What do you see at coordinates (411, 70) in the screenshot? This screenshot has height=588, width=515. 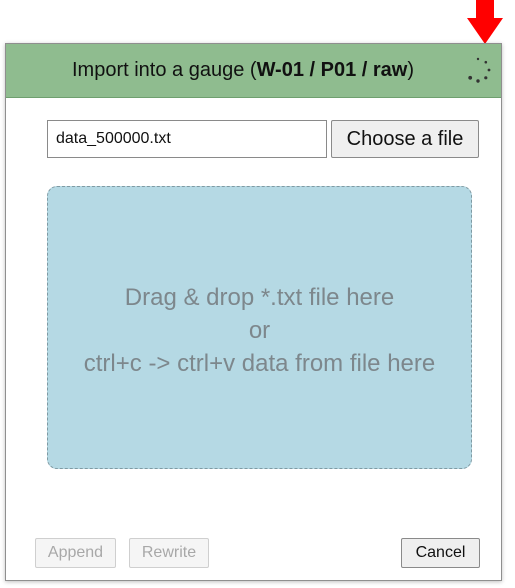 I see `dialog-title-suffix: )` at bounding box center [411, 70].